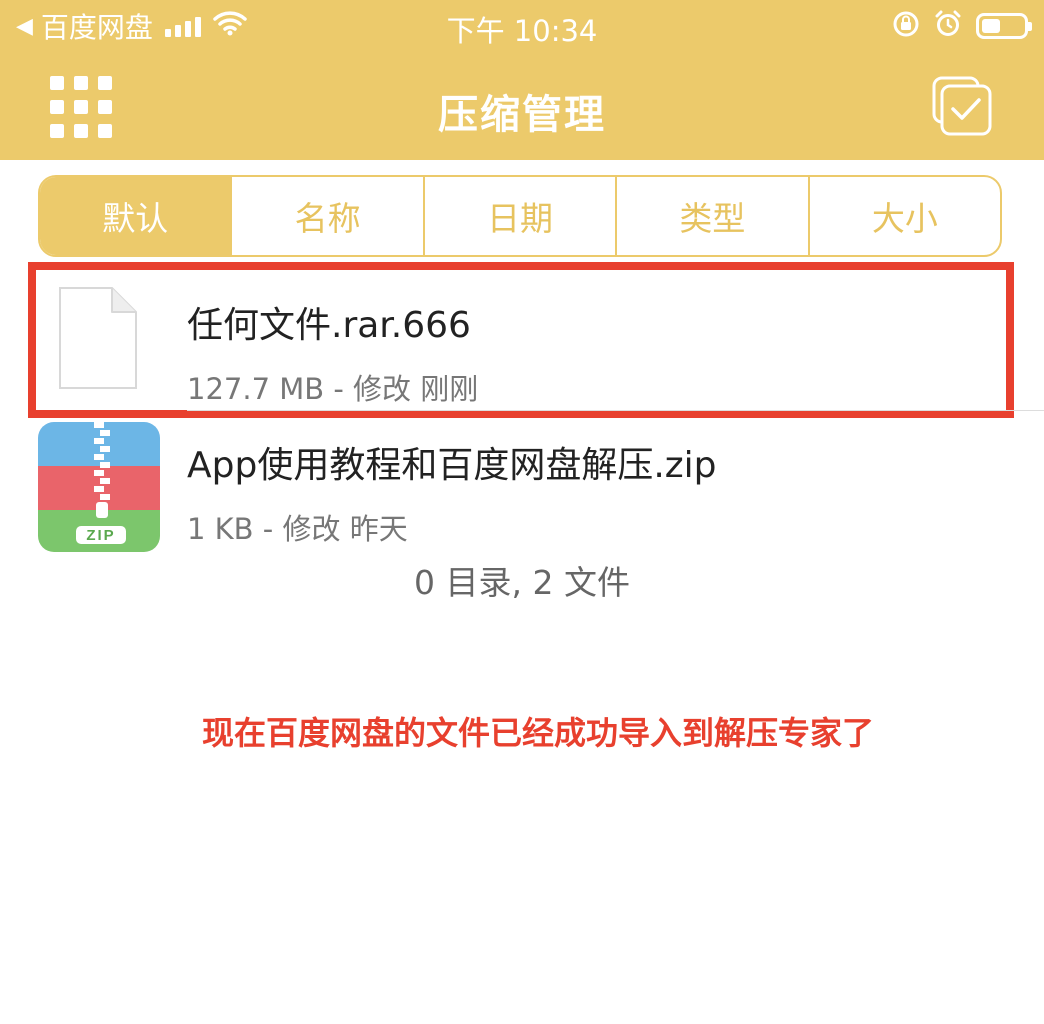 The width and height of the screenshot is (1044, 1024). I want to click on sort-tab-default: 默认, so click(135, 216).